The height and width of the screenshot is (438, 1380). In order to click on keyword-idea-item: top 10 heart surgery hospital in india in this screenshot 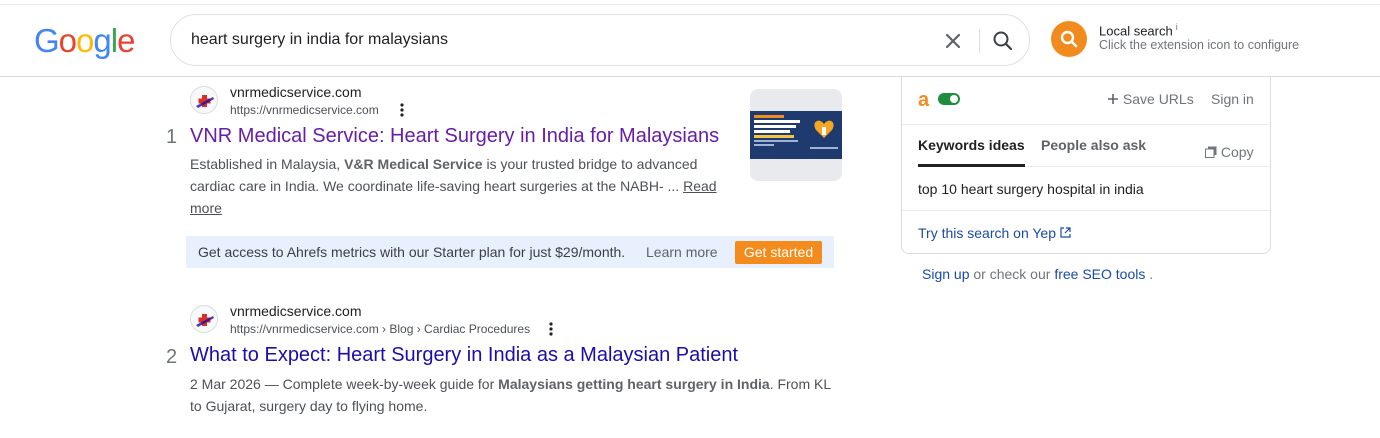, I will do `click(1031, 189)`.